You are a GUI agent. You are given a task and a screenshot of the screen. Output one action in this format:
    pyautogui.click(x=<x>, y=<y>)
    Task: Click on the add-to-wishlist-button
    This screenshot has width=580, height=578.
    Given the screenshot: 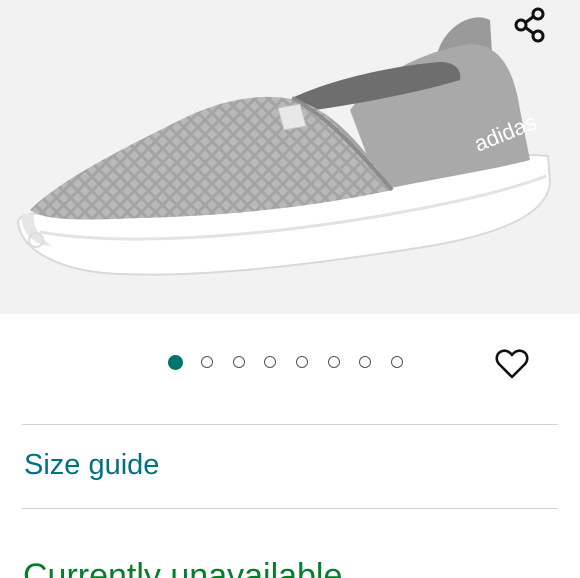 What is the action you would take?
    pyautogui.click(x=512, y=364)
    